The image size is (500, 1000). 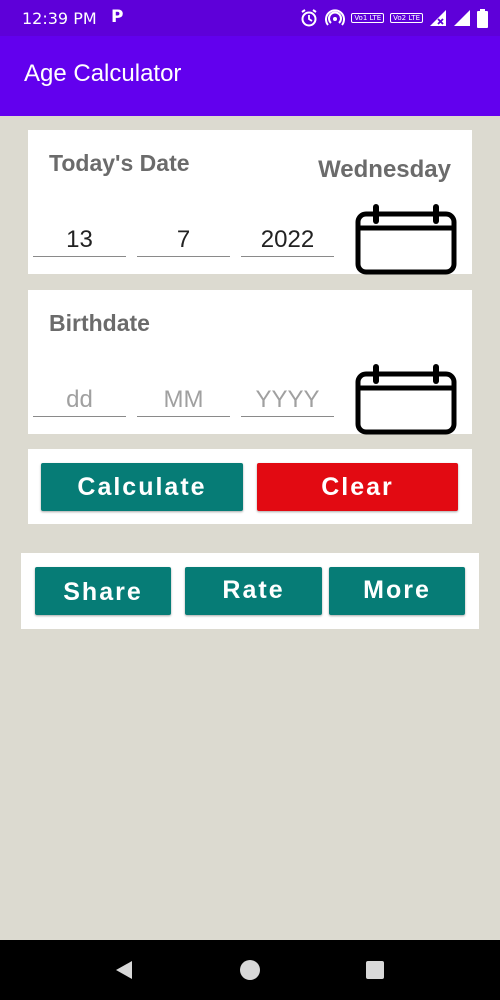 I want to click on extra-actions-card: Share Rate More, so click(x=250, y=591).